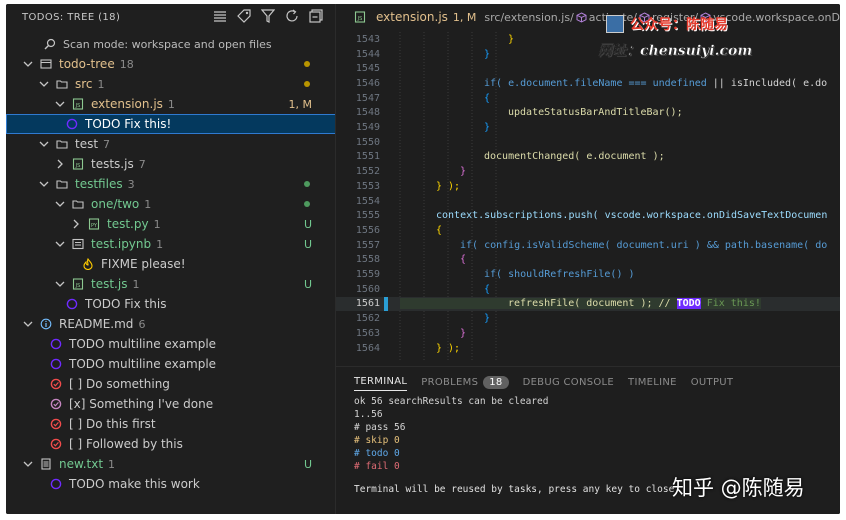 The image size is (846, 520). What do you see at coordinates (88, 264) in the screenshot?
I see `flame-icon` at bounding box center [88, 264].